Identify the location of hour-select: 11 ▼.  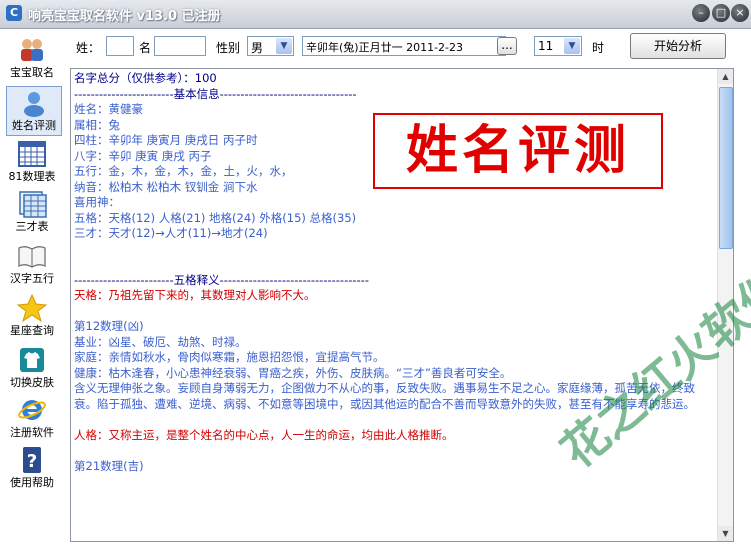
(558, 46).